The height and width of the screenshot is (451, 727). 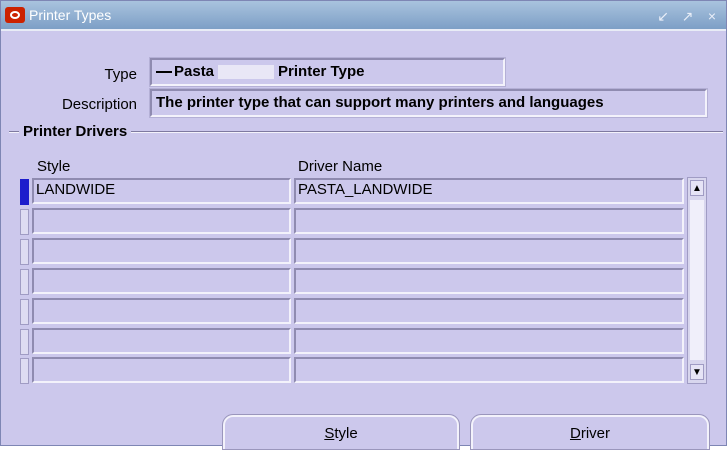 What do you see at coordinates (54, 166) in the screenshot?
I see `style-column-header: Style` at bounding box center [54, 166].